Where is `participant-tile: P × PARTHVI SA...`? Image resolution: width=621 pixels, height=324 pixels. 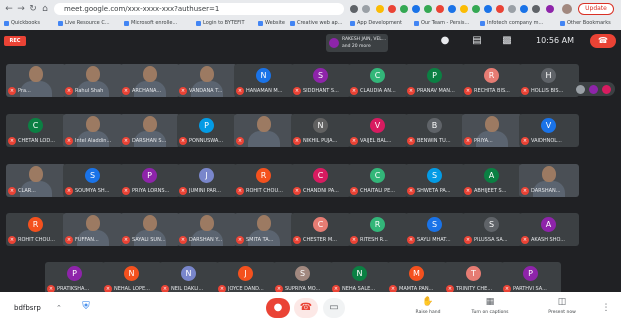 participant-tile: P × PARTHVI SA... is located at coordinates (531, 278).